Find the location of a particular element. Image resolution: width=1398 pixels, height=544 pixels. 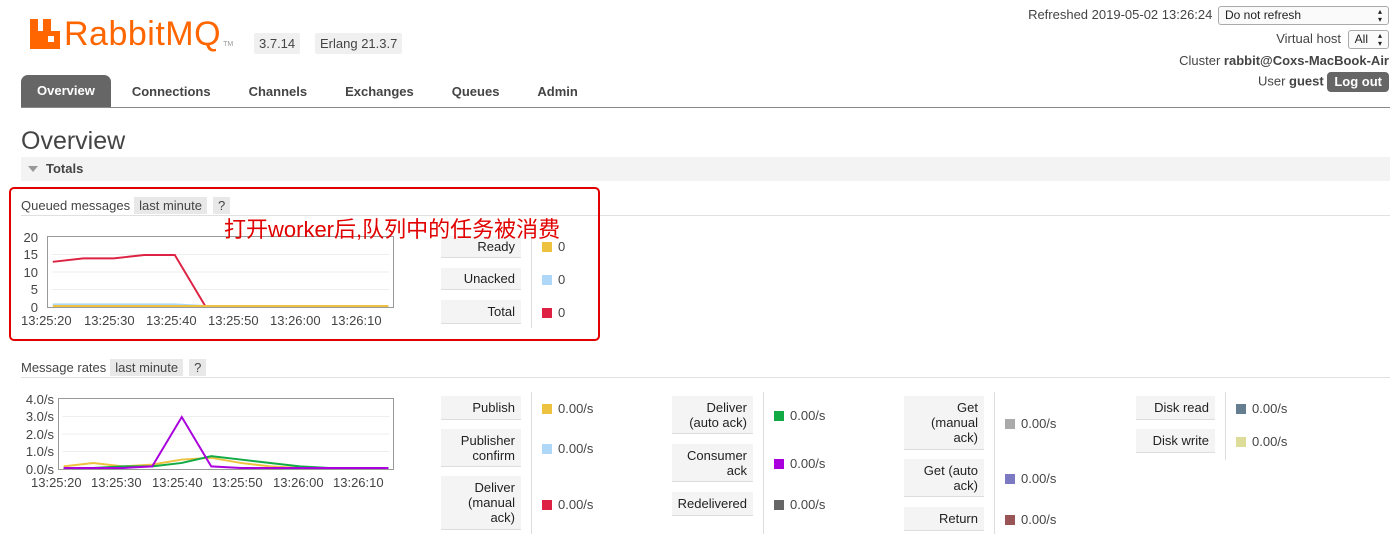

rates-ytick: 2.0/s is located at coordinates (39, 434).